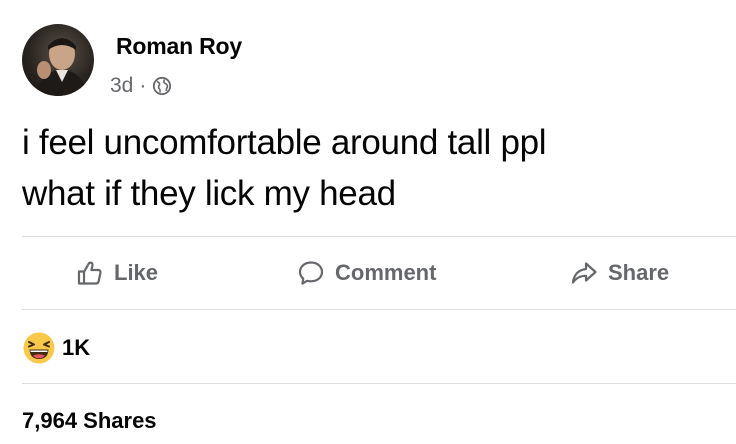  I want to click on author-name: Roman Roy, so click(179, 46).